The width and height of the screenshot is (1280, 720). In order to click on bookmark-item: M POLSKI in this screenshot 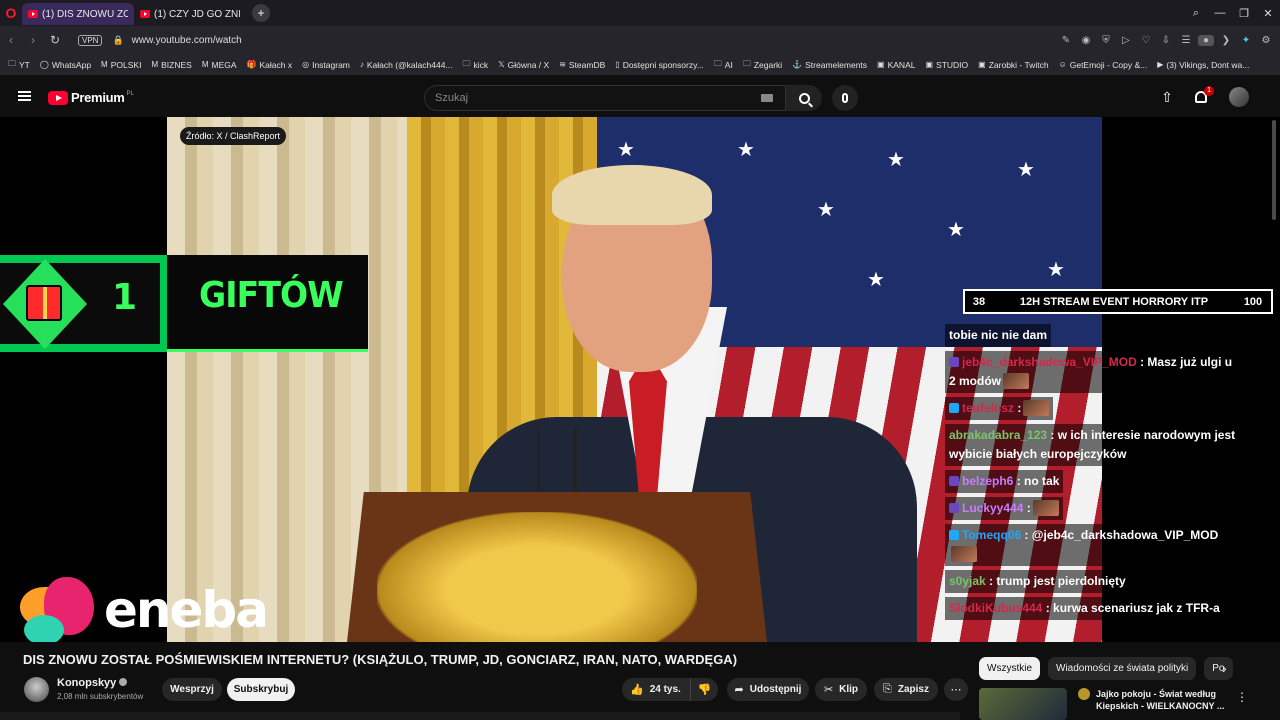, I will do `click(121, 65)`.